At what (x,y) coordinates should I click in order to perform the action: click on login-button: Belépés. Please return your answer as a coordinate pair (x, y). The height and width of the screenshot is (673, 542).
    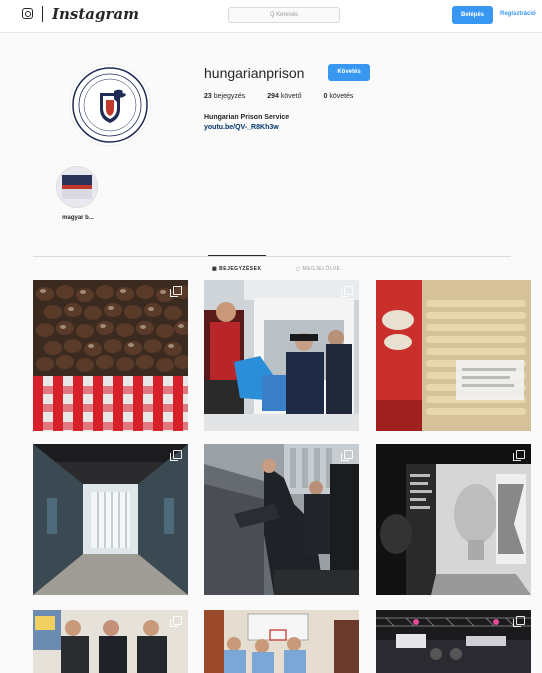
    Looking at the image, I should click on (472, 15).